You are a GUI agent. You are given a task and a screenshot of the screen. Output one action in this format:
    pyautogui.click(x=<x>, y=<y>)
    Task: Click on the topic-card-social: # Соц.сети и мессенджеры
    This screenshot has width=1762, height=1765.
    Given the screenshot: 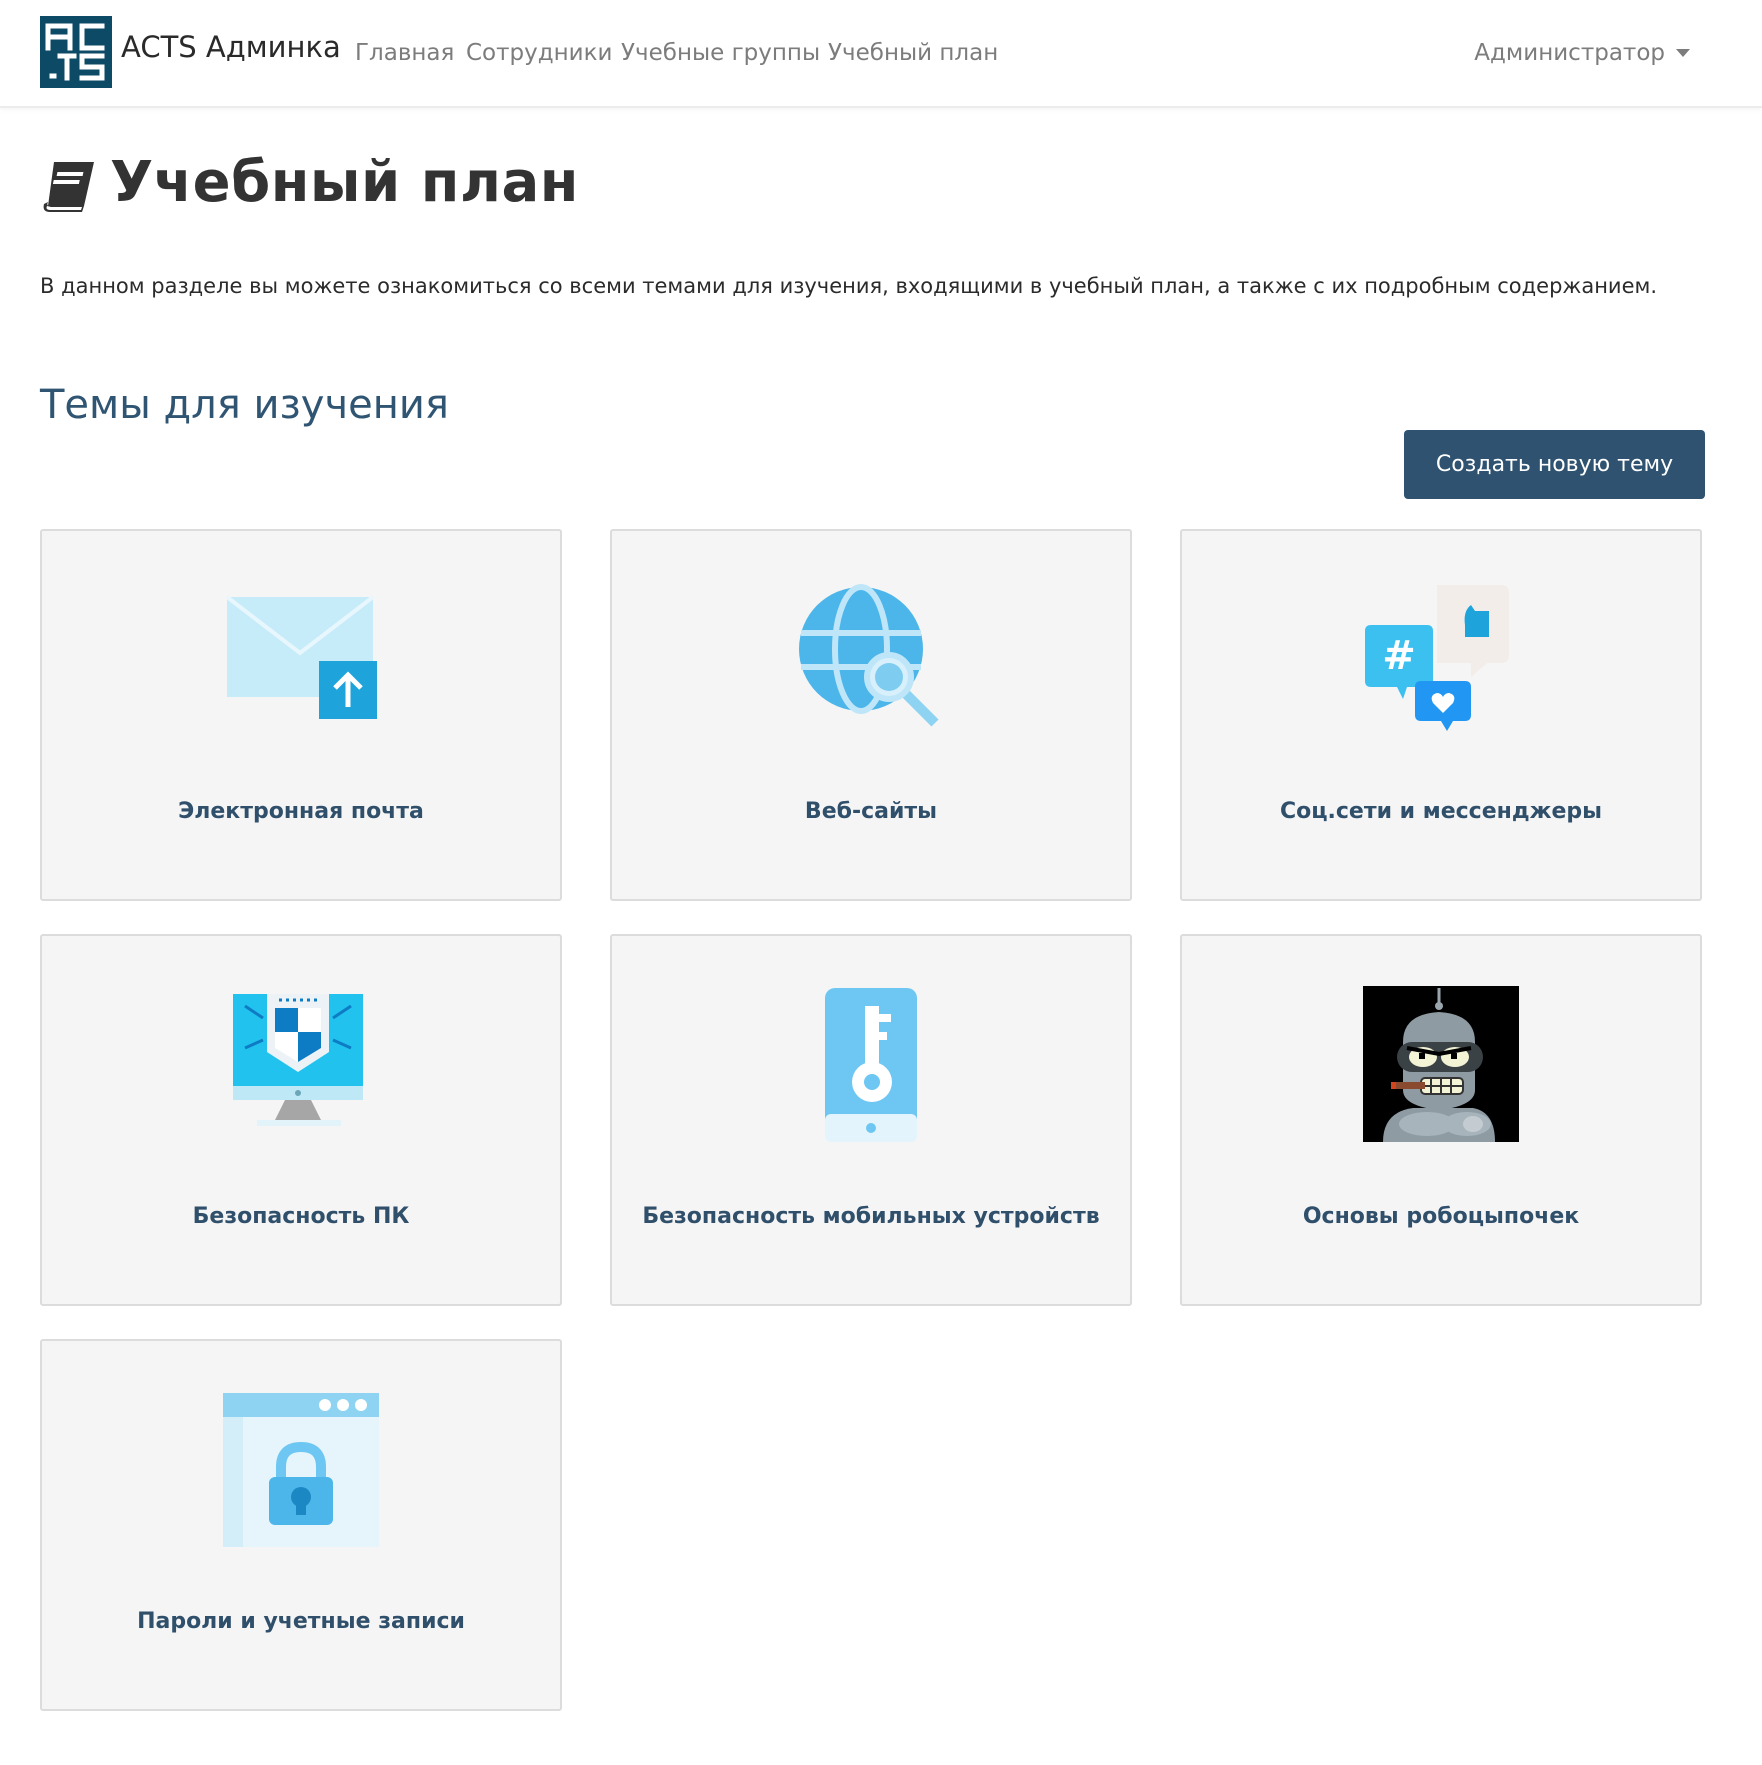 What is the action you would take?
    pyautogui.click(x=1441, y=715)
    